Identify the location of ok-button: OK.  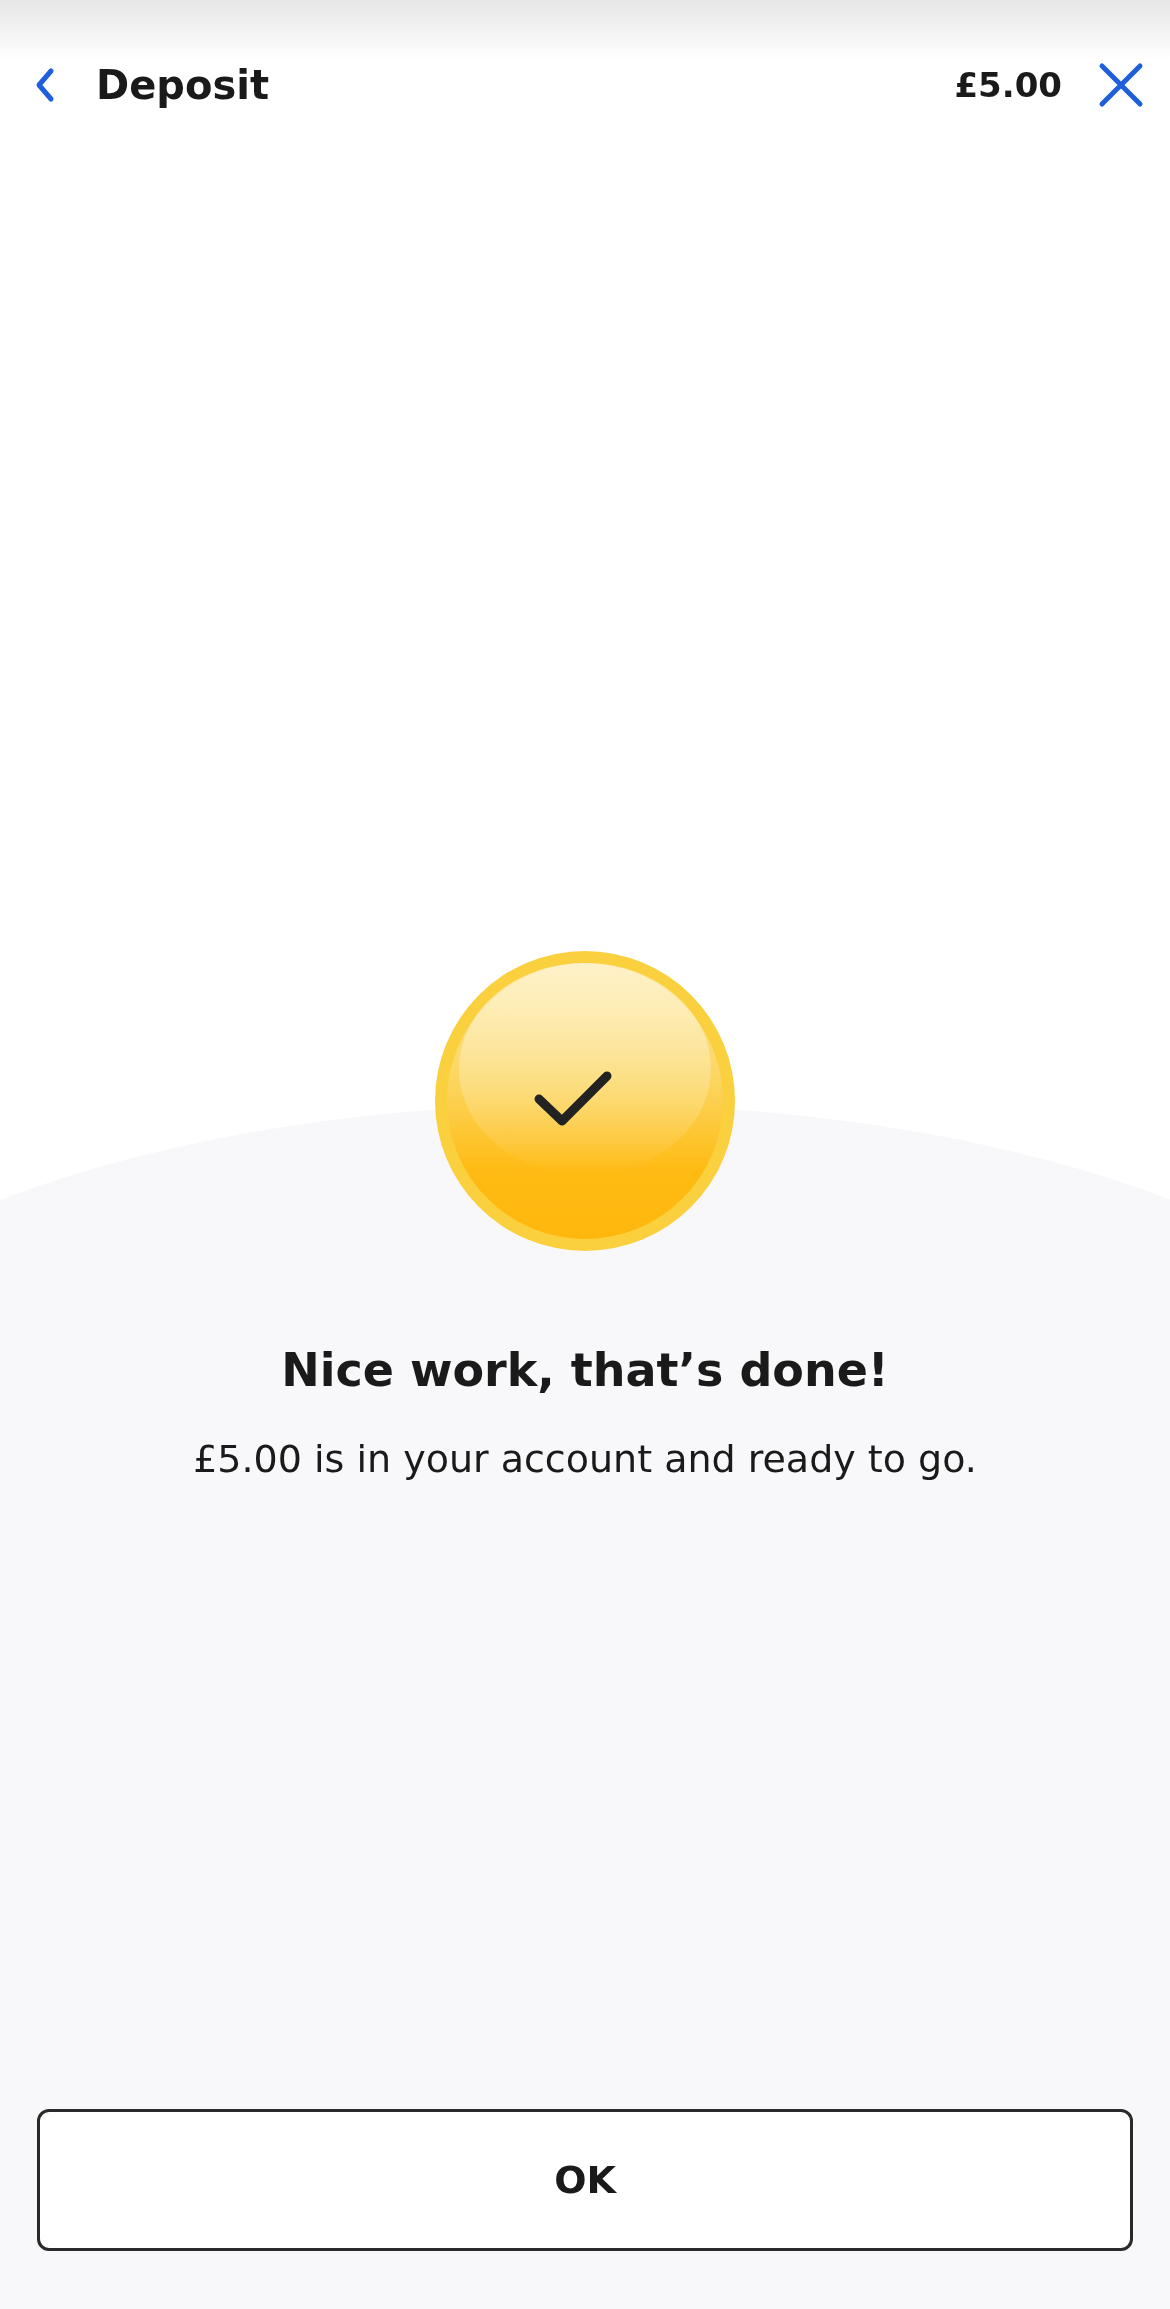
(585, 2180).